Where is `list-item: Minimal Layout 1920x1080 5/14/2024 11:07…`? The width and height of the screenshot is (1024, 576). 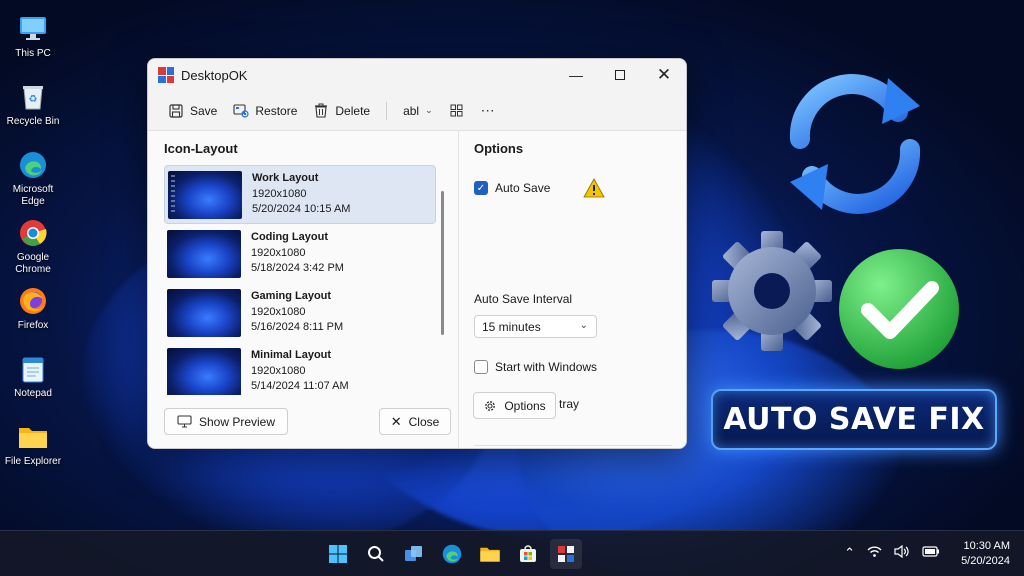 list-item: Minimal Layout 1920x1080 5/14/2024 11:07… is located at coordinates (300, 368).